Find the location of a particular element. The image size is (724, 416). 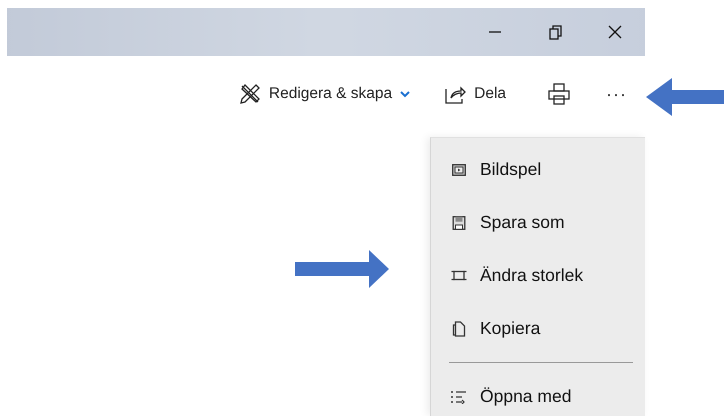

menu-item: Kopiera is located at coordinates (538, 328).